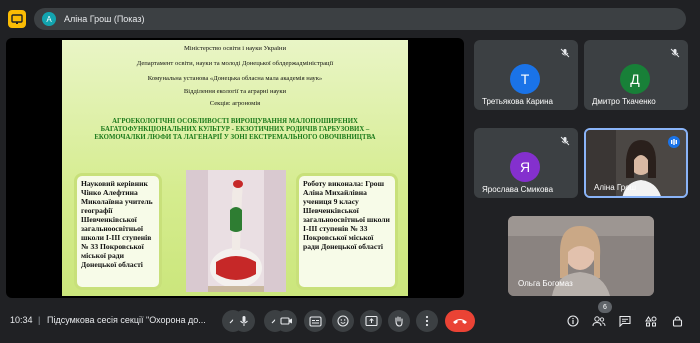 The width and height of the screenshot is (700, 343). I want to click on presenter-banner: А Аліна Грош (Показ), so click(360, 19).